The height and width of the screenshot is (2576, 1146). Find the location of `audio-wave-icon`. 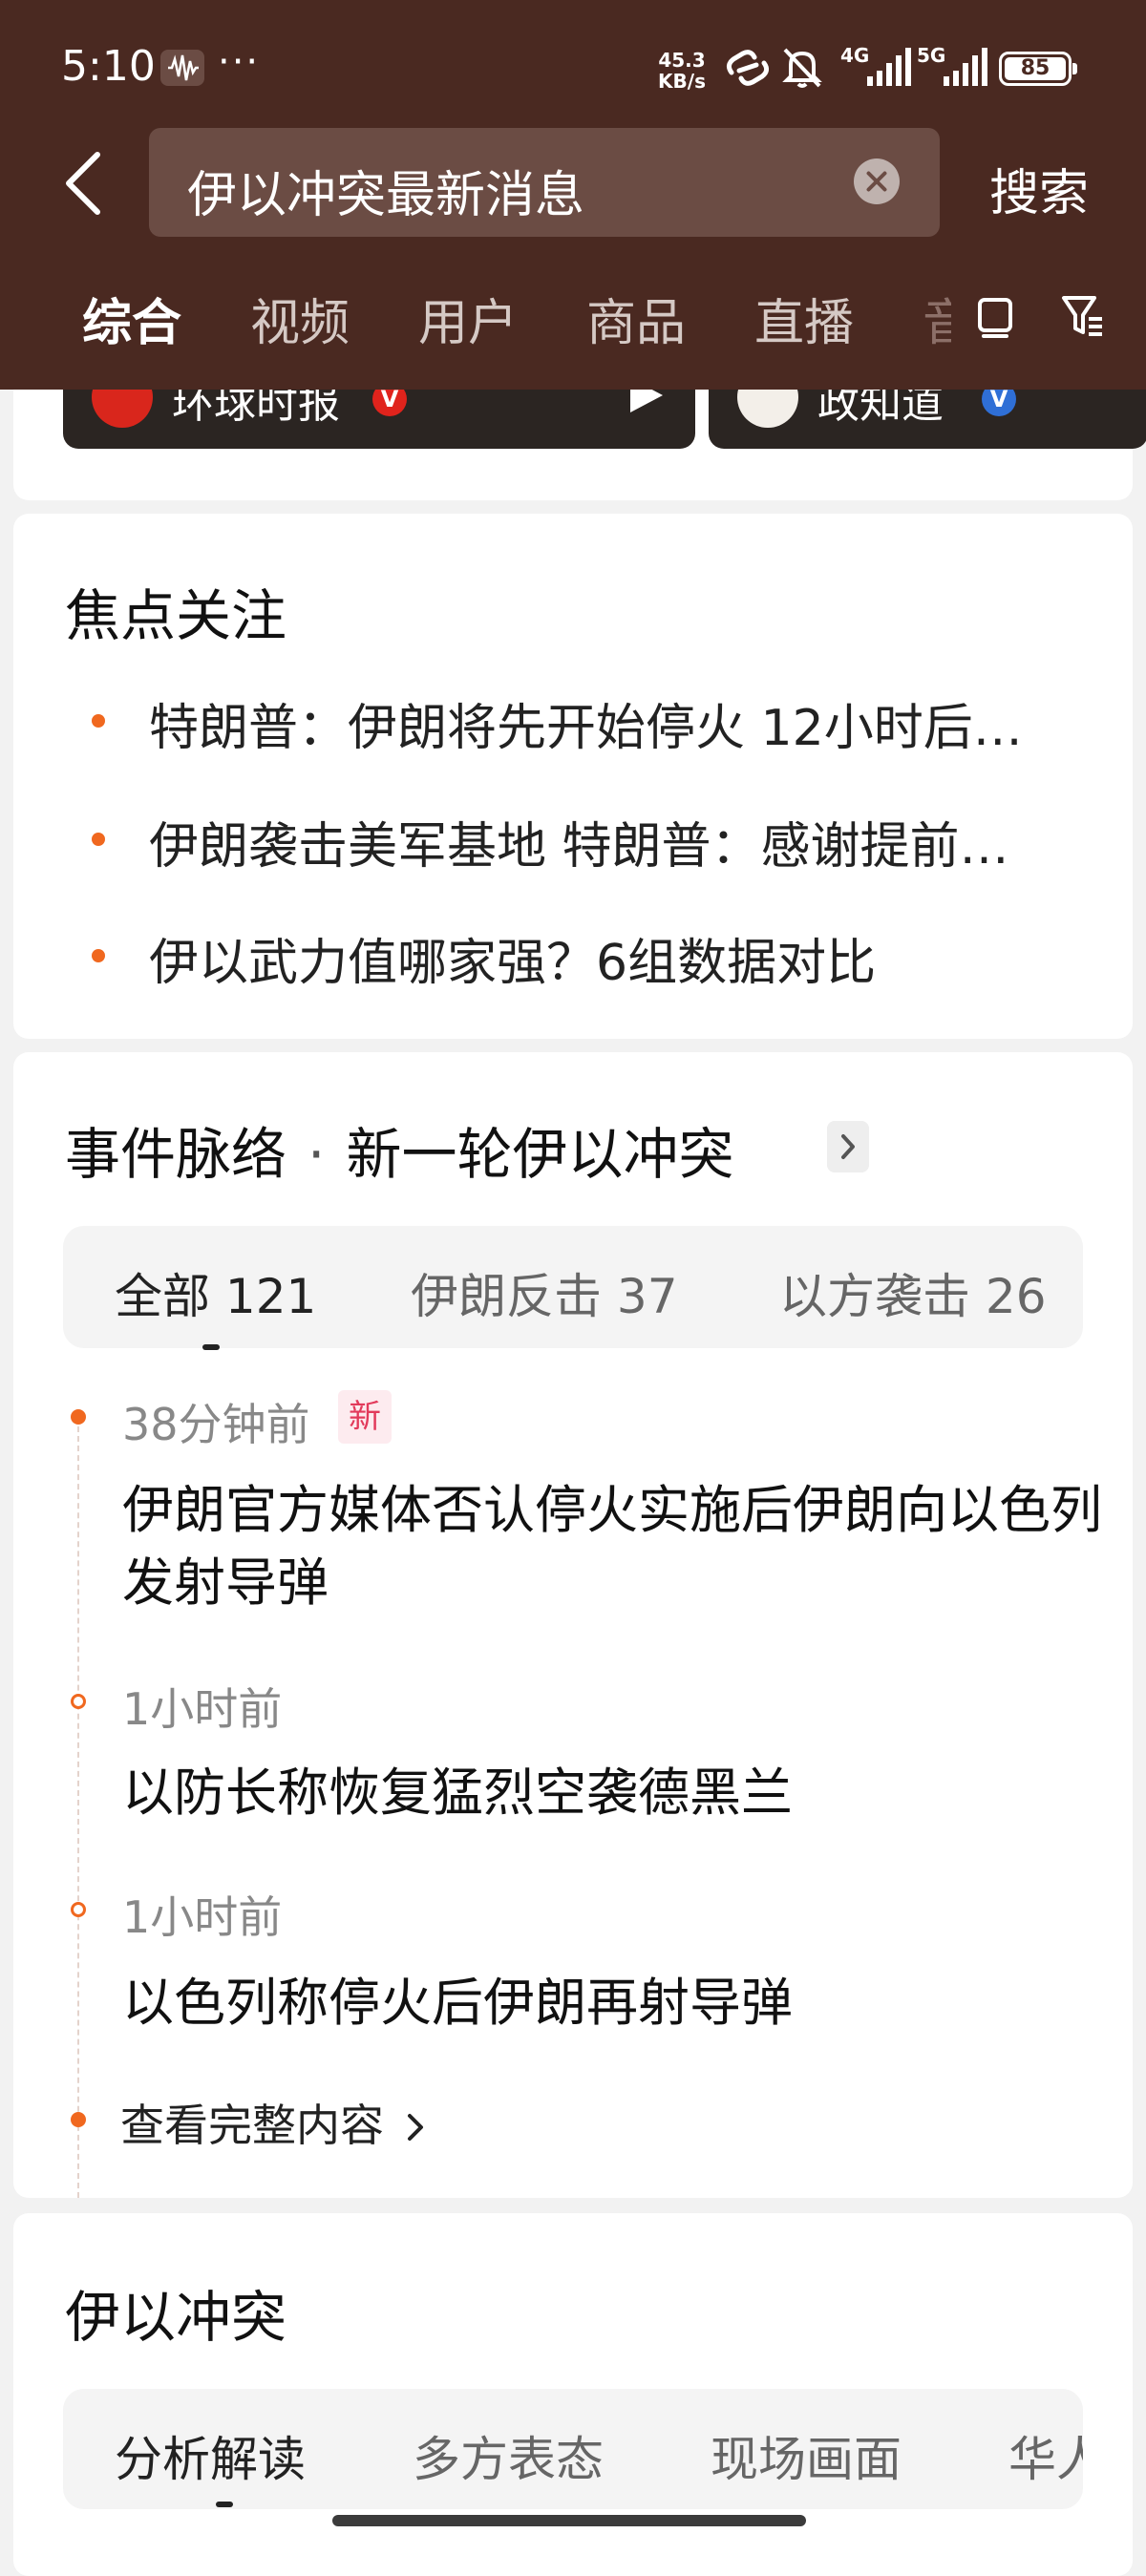

audio-wave-icon is located at coordinates (182, 68).